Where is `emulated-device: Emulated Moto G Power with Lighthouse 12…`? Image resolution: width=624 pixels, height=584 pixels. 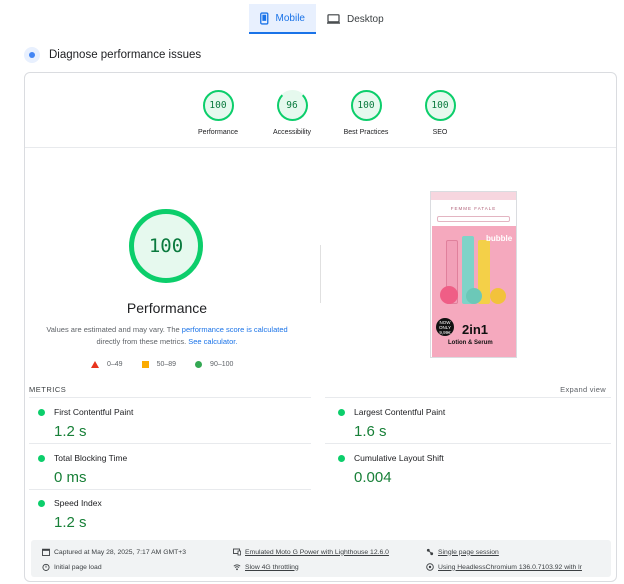
emulated-device: Emulated Moto G Power with Lighthouse 12… is located at coordinates (311, 552).